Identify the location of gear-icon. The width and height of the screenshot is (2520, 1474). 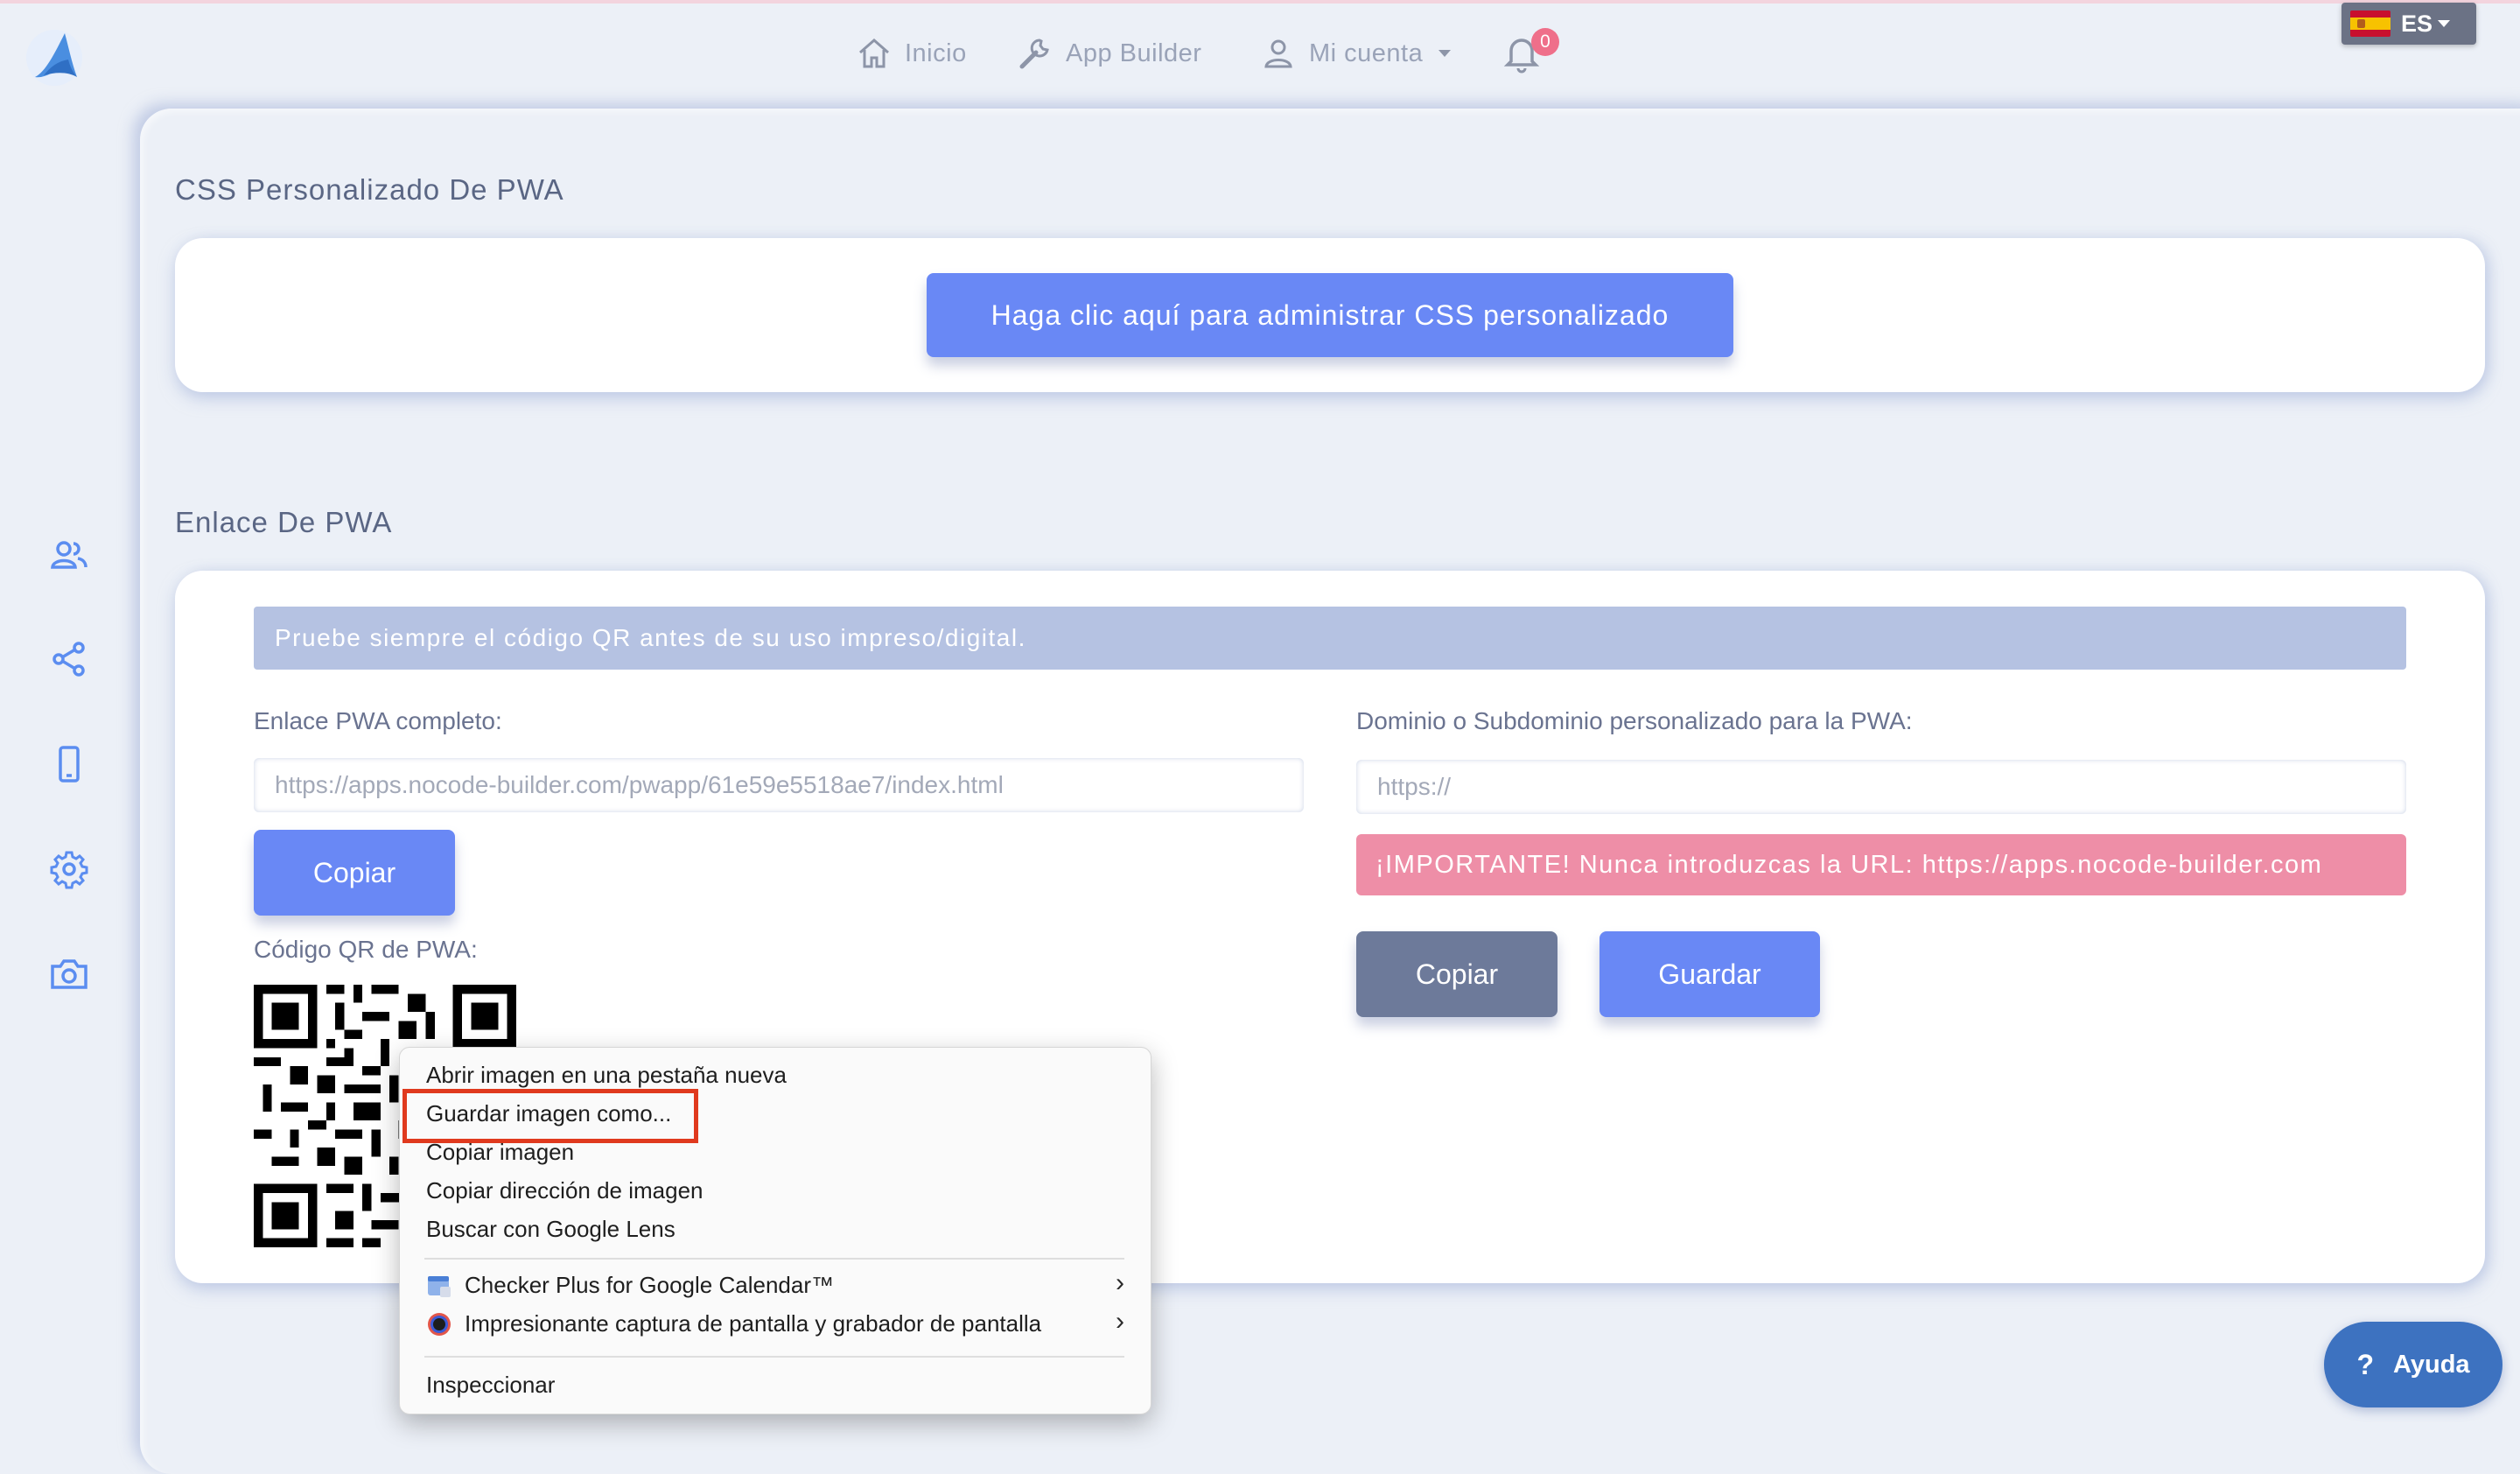
(69, 869).